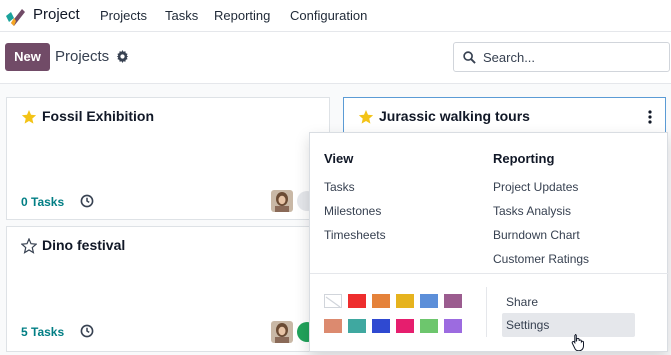 This screenshot has height=355, width=671. I want to click on hand-pointer-icon, so click(577, 342).